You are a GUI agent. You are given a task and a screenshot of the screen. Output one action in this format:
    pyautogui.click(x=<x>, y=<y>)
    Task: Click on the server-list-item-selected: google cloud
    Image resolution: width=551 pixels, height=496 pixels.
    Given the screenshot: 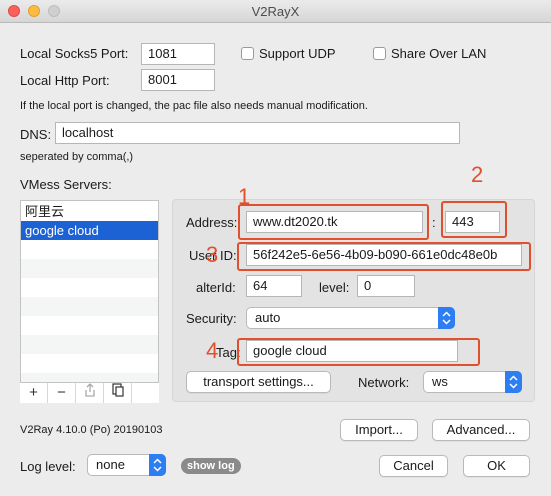 What is the action you would take?
    pyautogui.click(x=89, y=230)
    